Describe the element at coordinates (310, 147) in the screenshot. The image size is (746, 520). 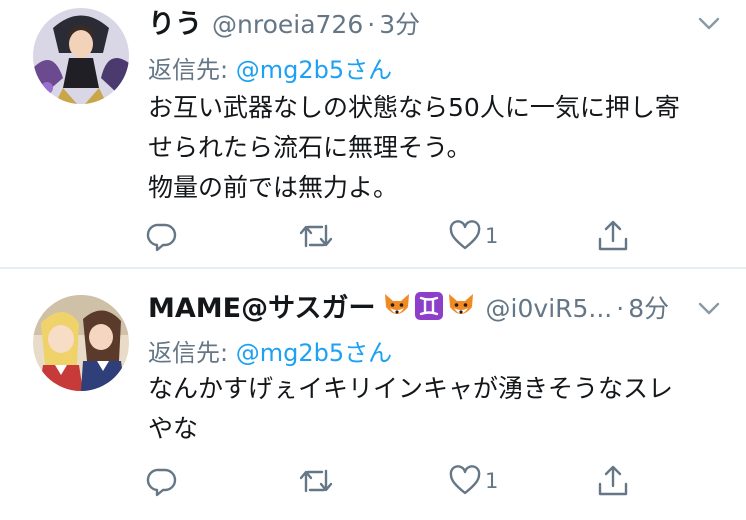
I see `tweet-text-line: せられたら流石に無理そう。` at that location.